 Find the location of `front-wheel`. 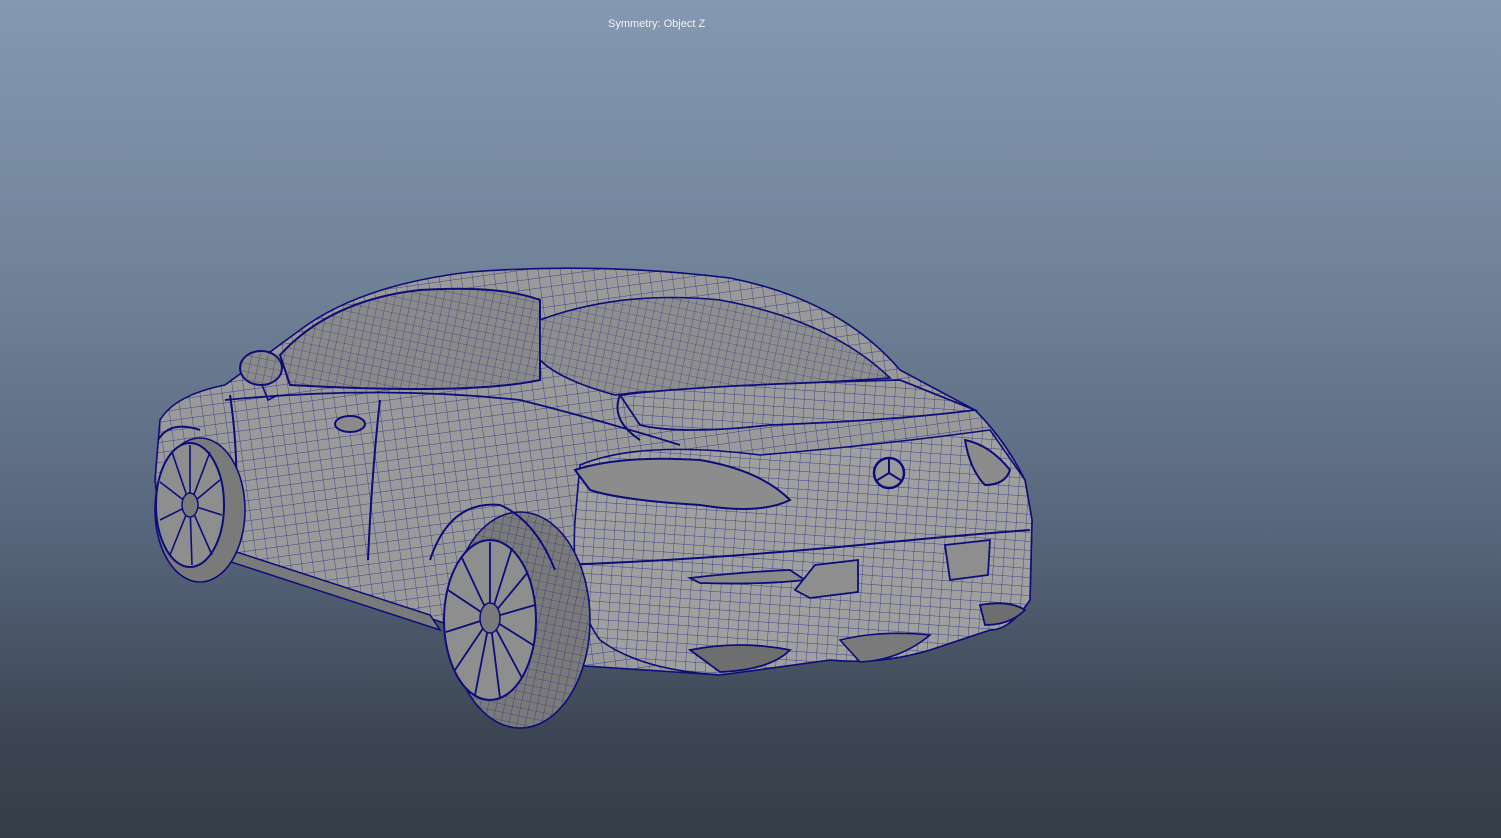

front-wheel is located at coordinates (200, 510).